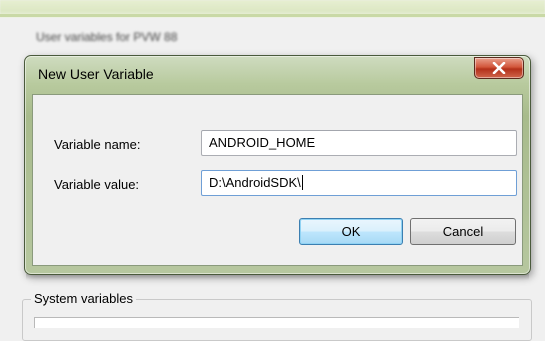 Image resolution: width=545 pixels, height=341 pixels. What do you see at coordinates (97, 144) in the screenshot?
I see `variable-name-label: Variable name:` at bounding box center [97, 144].